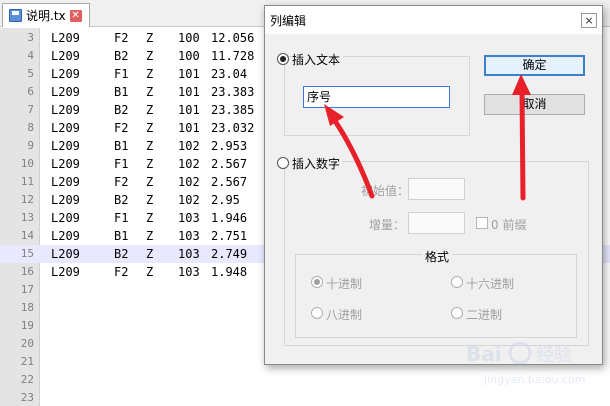 The image size is (610, 406). I want to click on svg-text: 经验, so click(554, 355).